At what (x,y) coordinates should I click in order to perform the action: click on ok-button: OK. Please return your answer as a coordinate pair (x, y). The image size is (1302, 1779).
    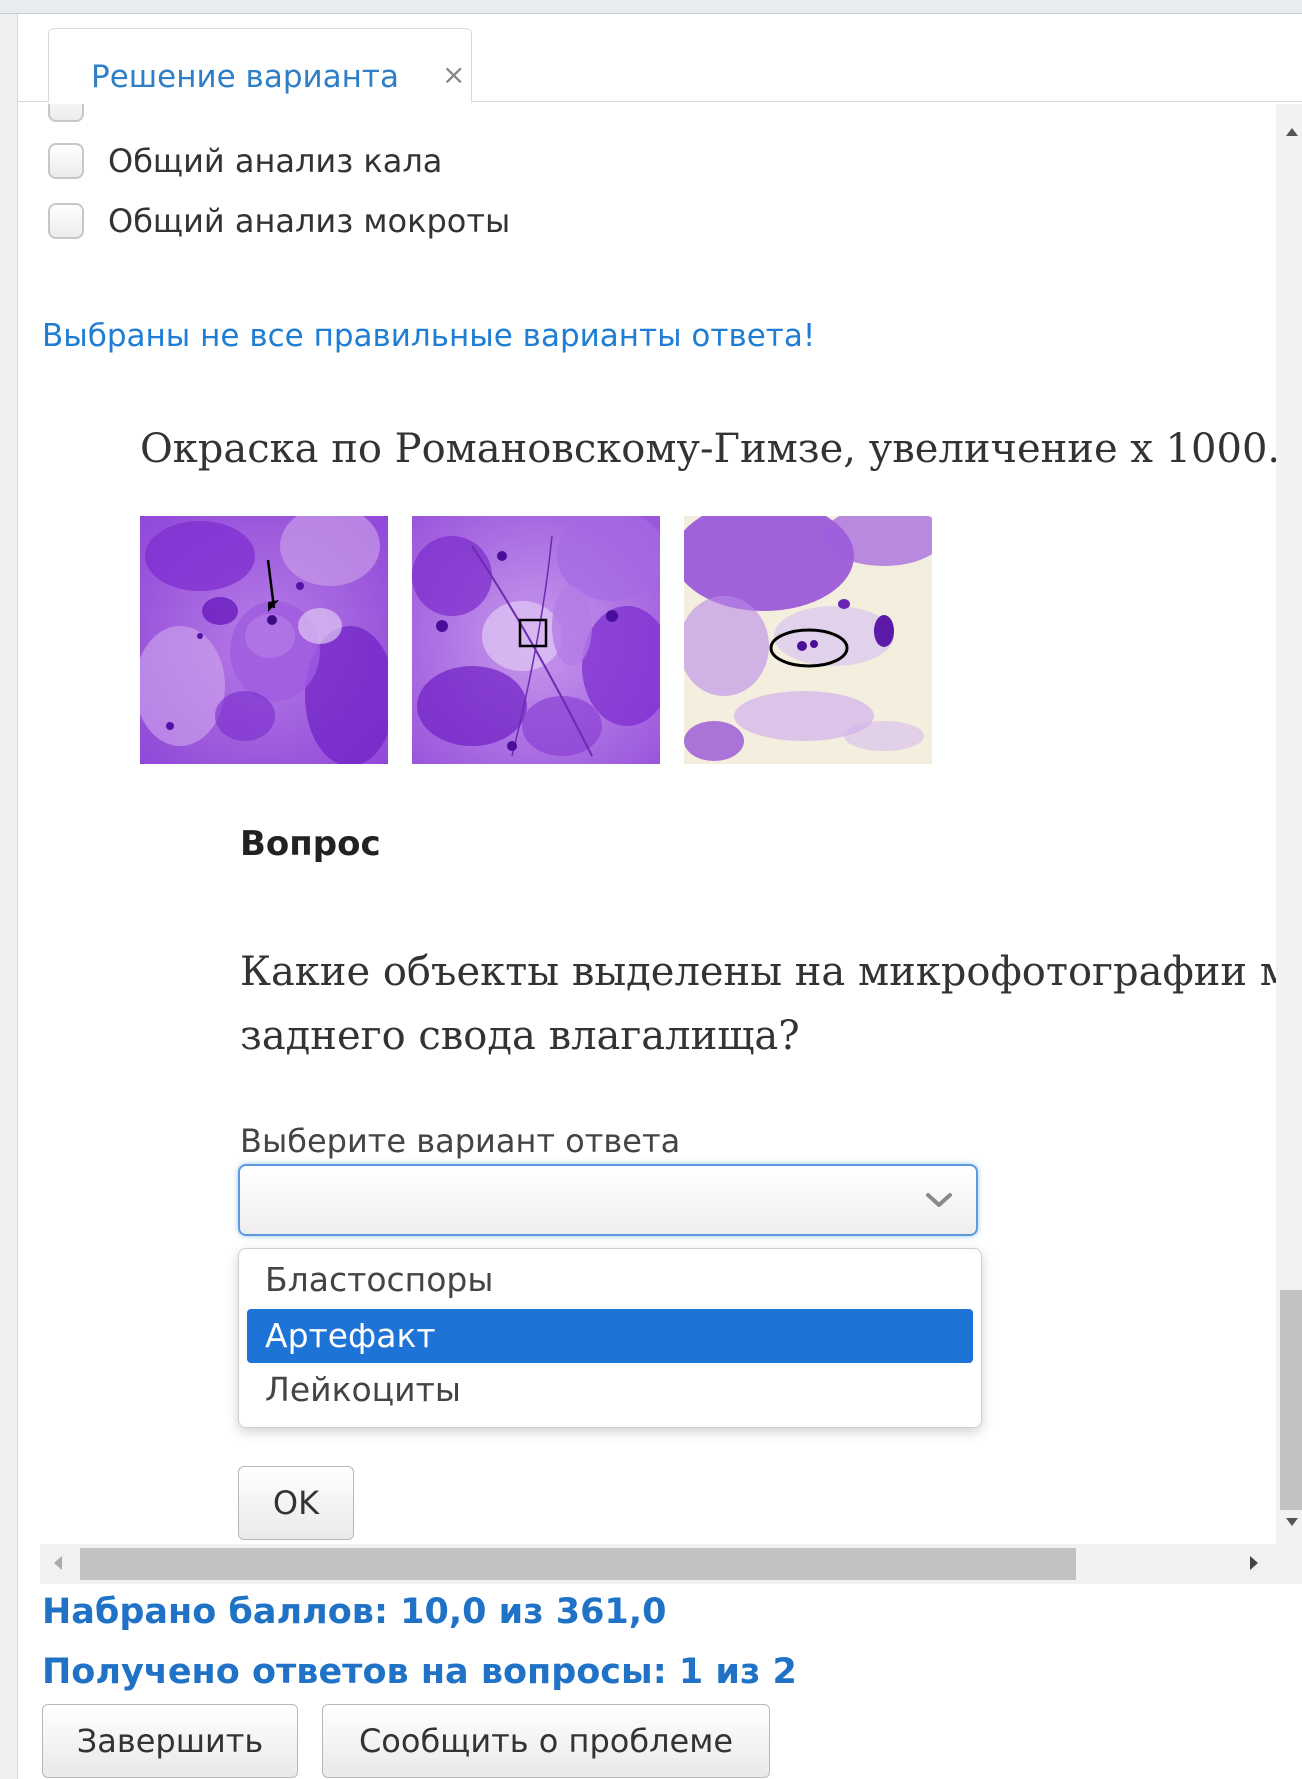
    Looking at the image, I should click on (296, 1503).